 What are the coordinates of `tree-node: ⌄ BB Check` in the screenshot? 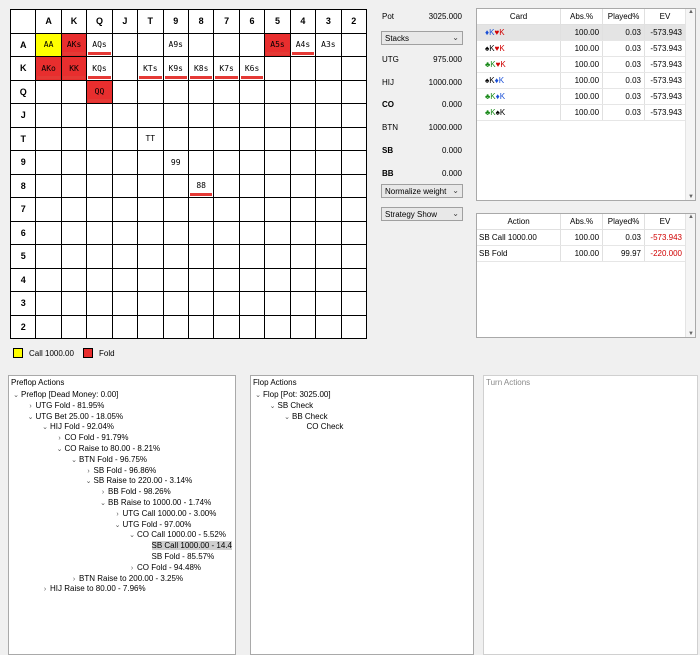 It's located at (305, 416).